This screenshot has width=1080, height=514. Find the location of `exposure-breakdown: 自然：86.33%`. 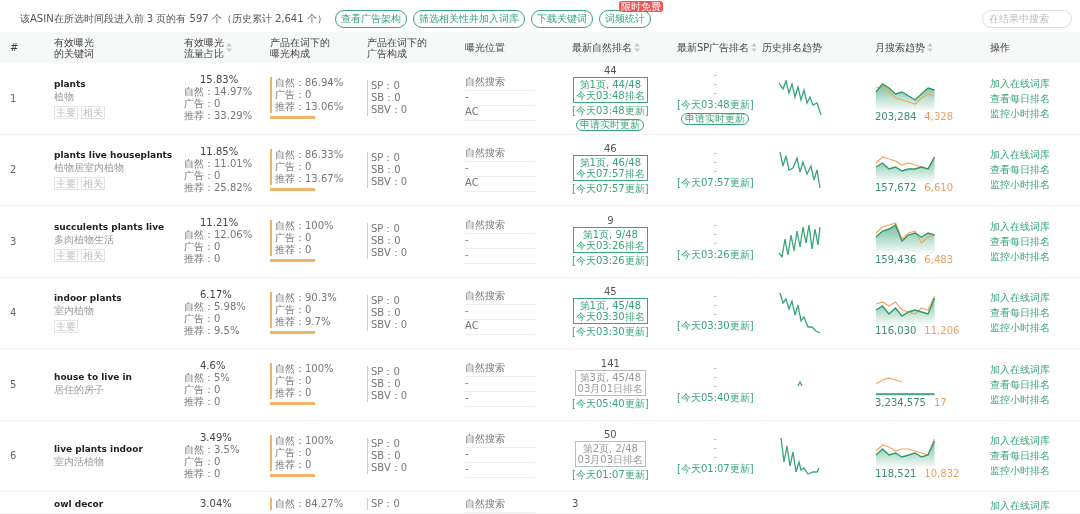

exposure-breakdown: 自然：86.33% is located at coordinates (313, 154).